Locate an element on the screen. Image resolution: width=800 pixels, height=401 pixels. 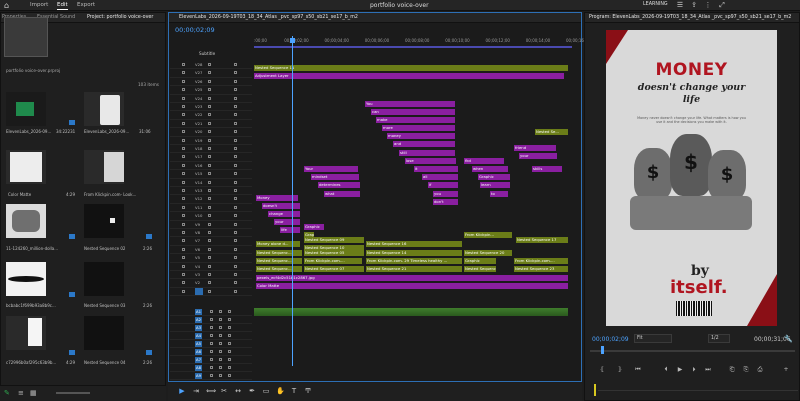
workspaces-icon: ☰ is located at coordinates (680, 5).